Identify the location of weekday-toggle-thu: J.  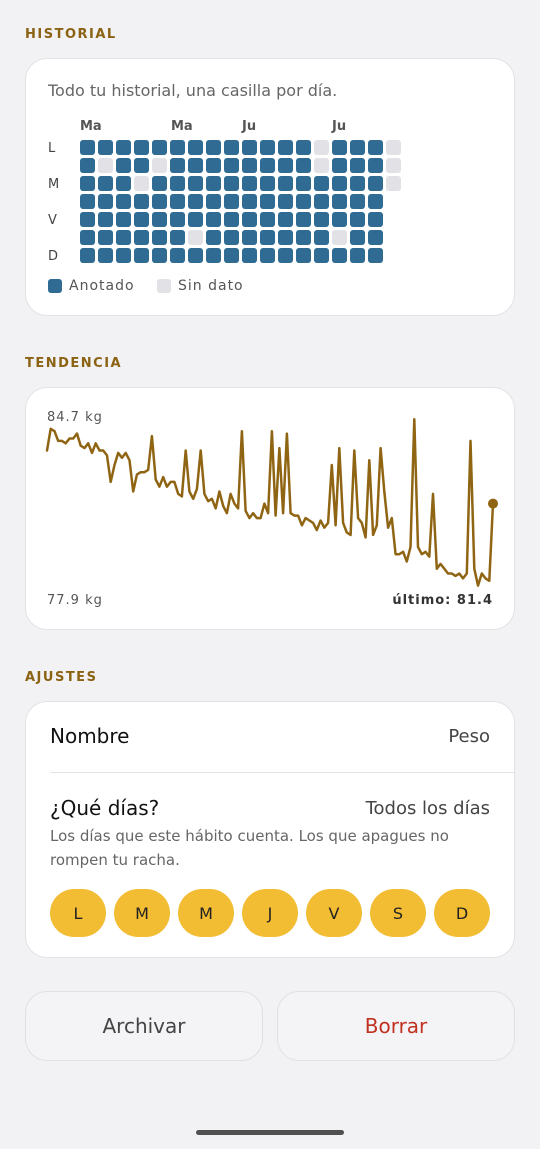
(270, 913).